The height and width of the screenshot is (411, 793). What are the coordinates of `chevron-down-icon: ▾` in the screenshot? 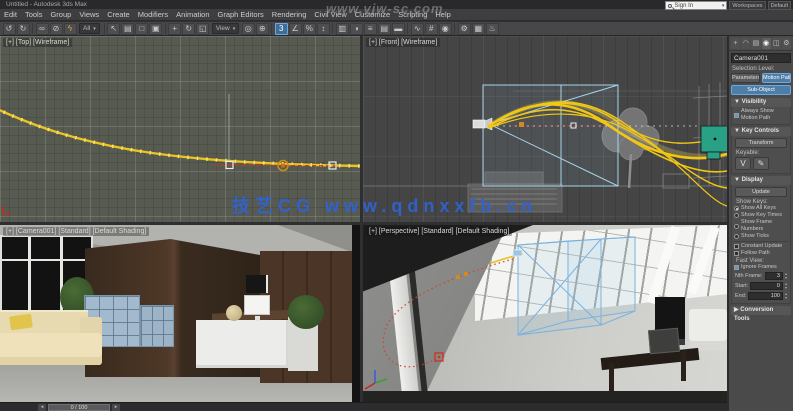 It's located at (723, 5).